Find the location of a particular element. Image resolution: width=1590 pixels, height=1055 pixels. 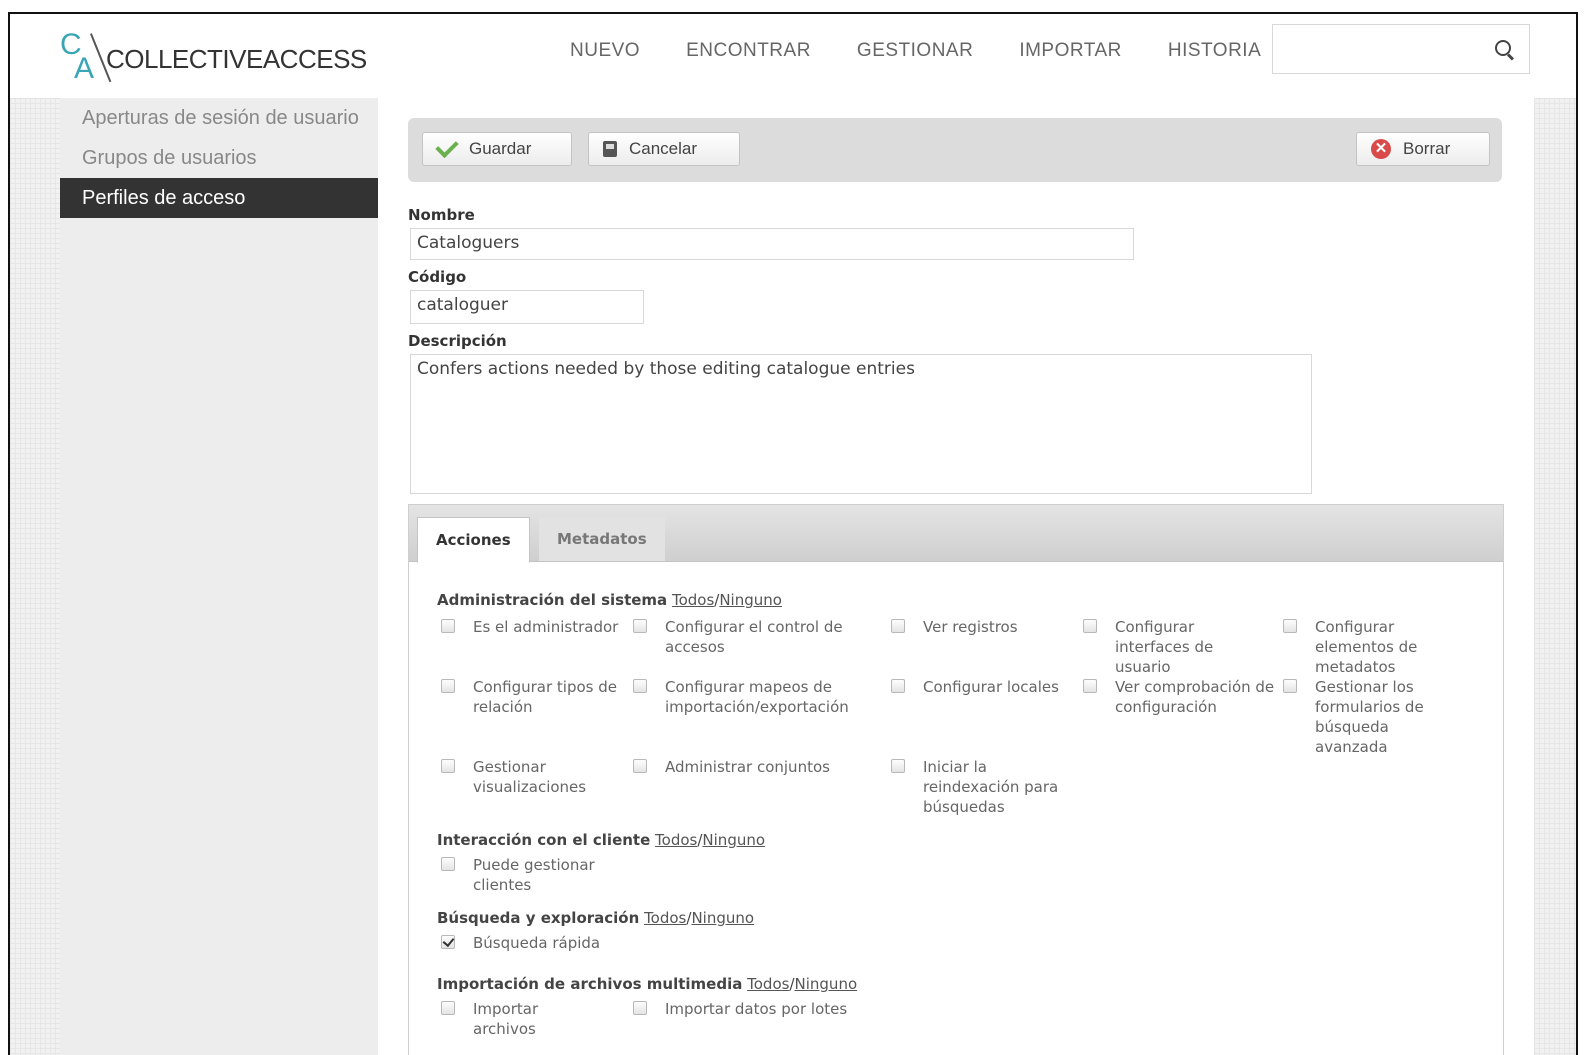

description-label: Descripción is located at coordinates (457, 341).